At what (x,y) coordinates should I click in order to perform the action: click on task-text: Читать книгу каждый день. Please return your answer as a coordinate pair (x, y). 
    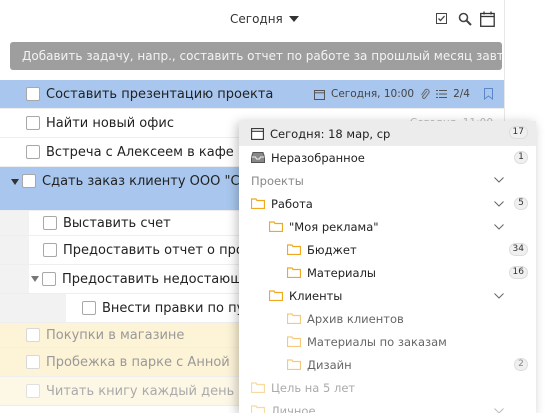
    Looking at the image, I should click on (140, 391).